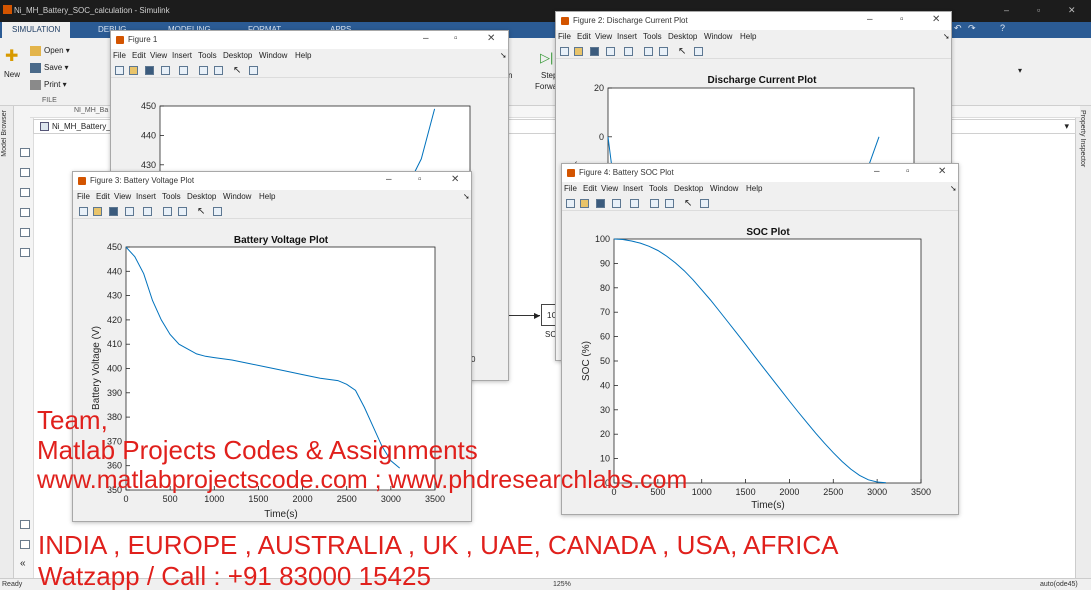 The height and width of the screenshot is (590, 1091). Describe the element at coordinates (1020, 70) in the screenshot. I see `ribbon-expand-icon: ▾` at that location.